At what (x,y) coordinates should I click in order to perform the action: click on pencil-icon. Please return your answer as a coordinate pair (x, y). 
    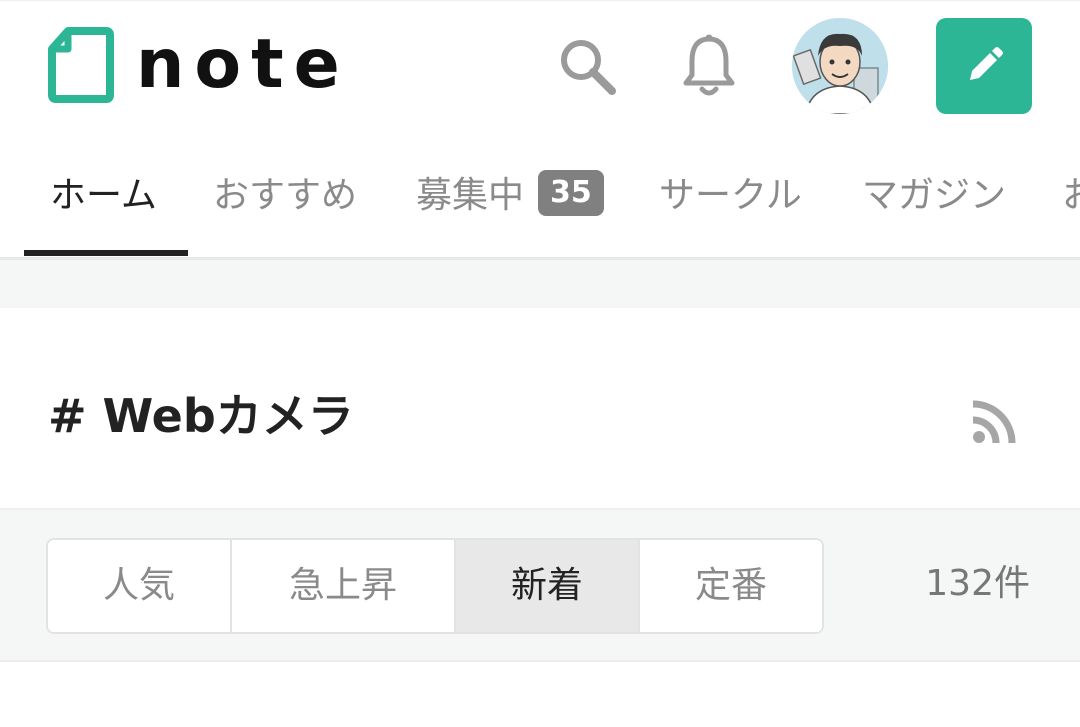
    Looking at the image, I should click on (986, 63).